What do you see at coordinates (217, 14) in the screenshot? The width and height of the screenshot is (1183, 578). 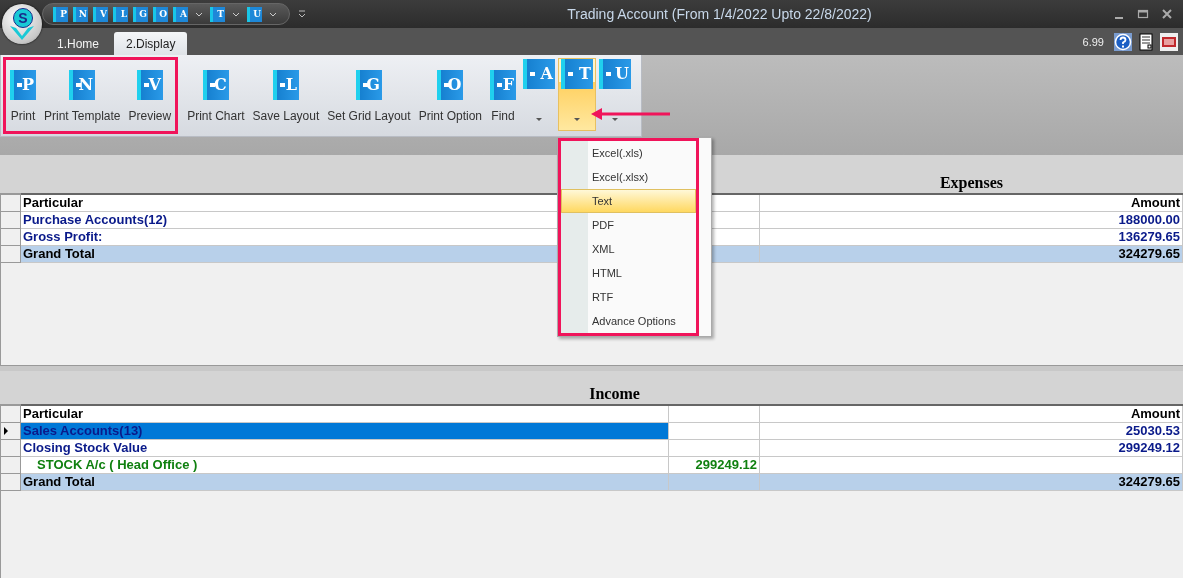 I see `letter-icon: T` at bounding box center [217, 14].